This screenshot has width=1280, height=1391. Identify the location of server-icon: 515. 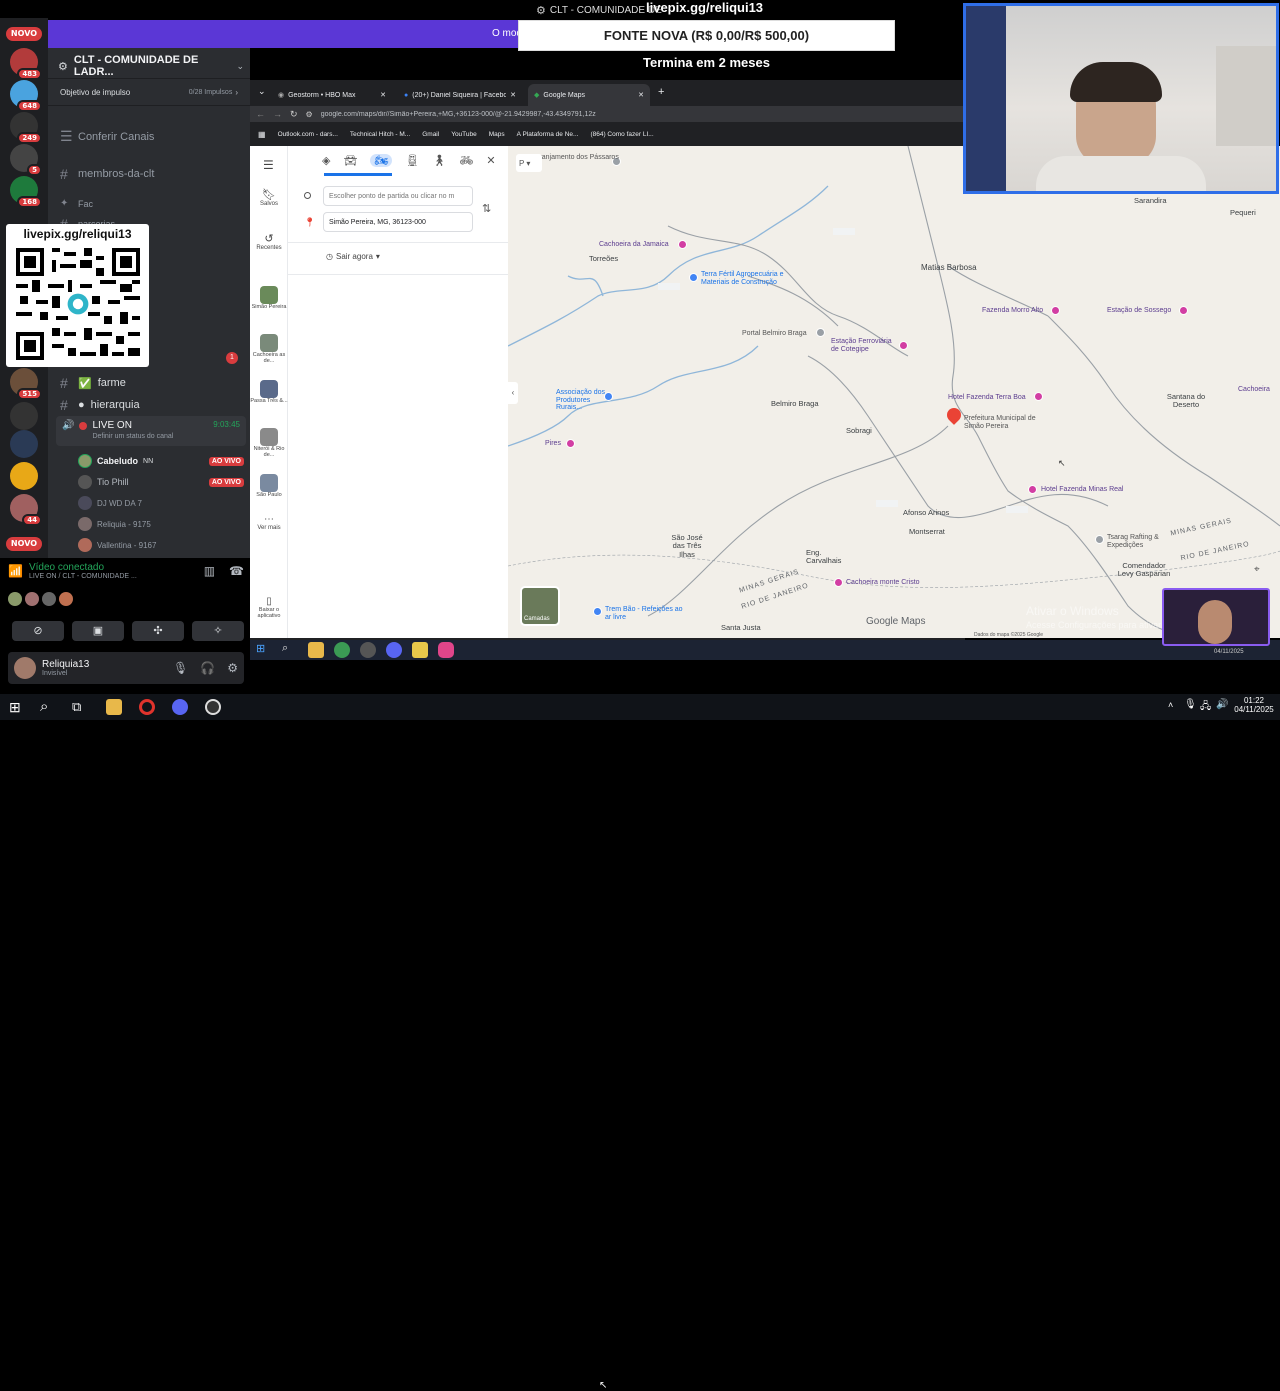
(26, 384).